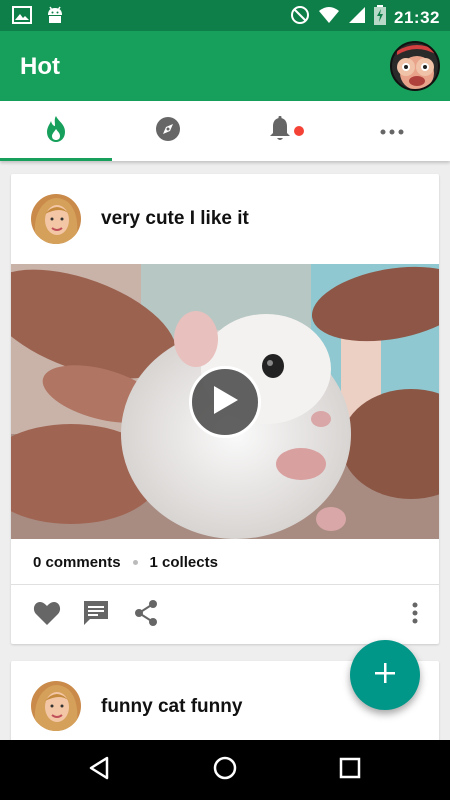 The width and height of the screenshot is (450, 800). Describe the element at coordinates (357, 17) in the screenshot. I see `signal-icon` at that location.